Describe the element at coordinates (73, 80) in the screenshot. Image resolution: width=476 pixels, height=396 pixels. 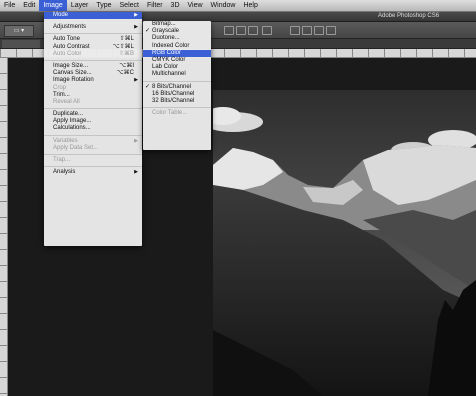
I see `menu-item-label: Image Rotation` at that location.